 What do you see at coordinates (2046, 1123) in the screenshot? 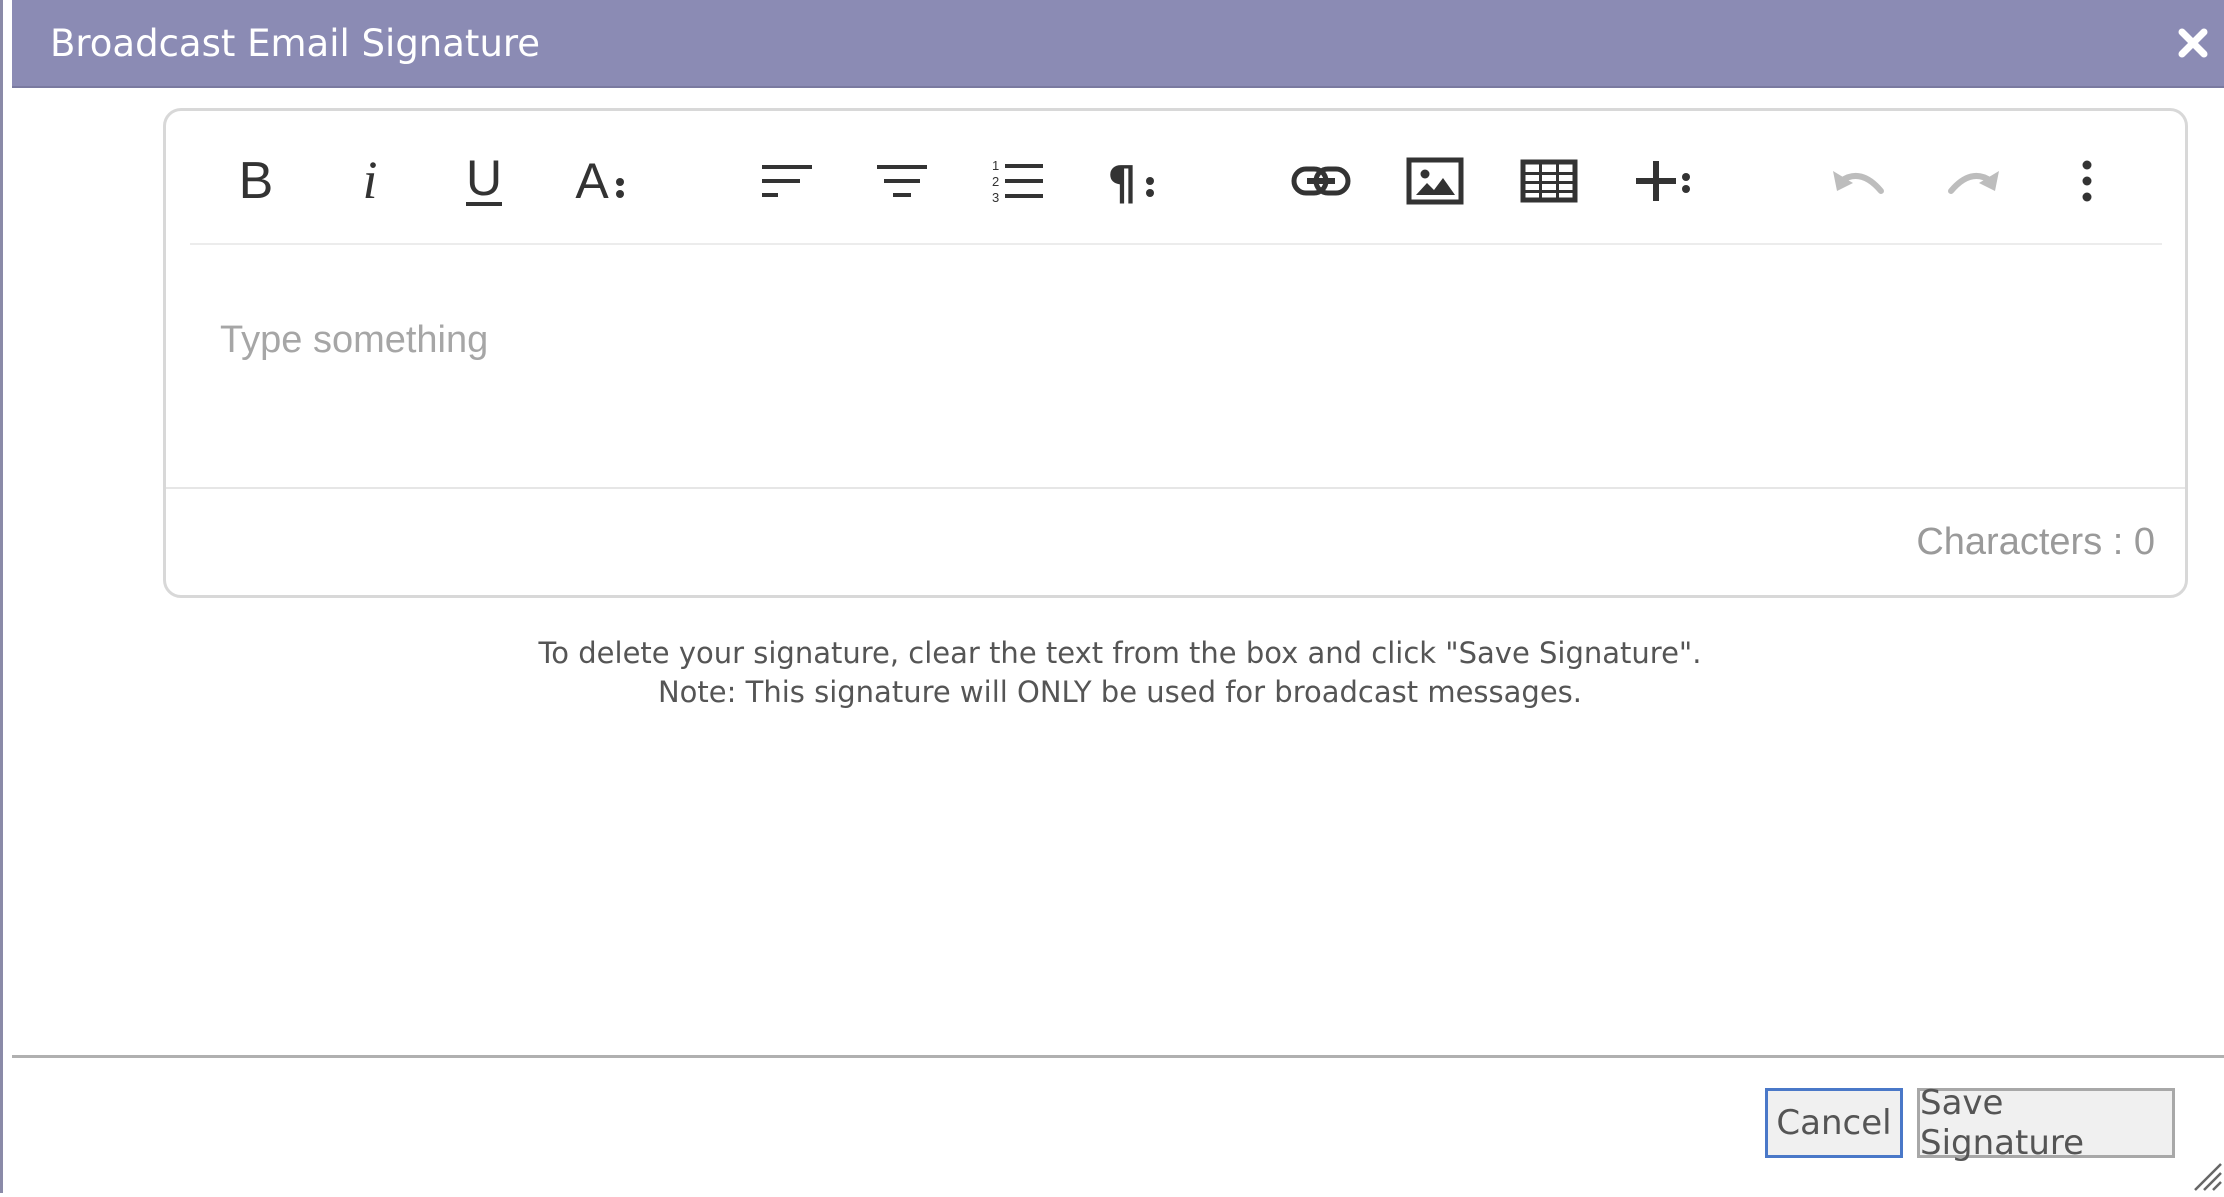
I see `save-signature-button: Save Signature` at bounding box center [2046, 1123].